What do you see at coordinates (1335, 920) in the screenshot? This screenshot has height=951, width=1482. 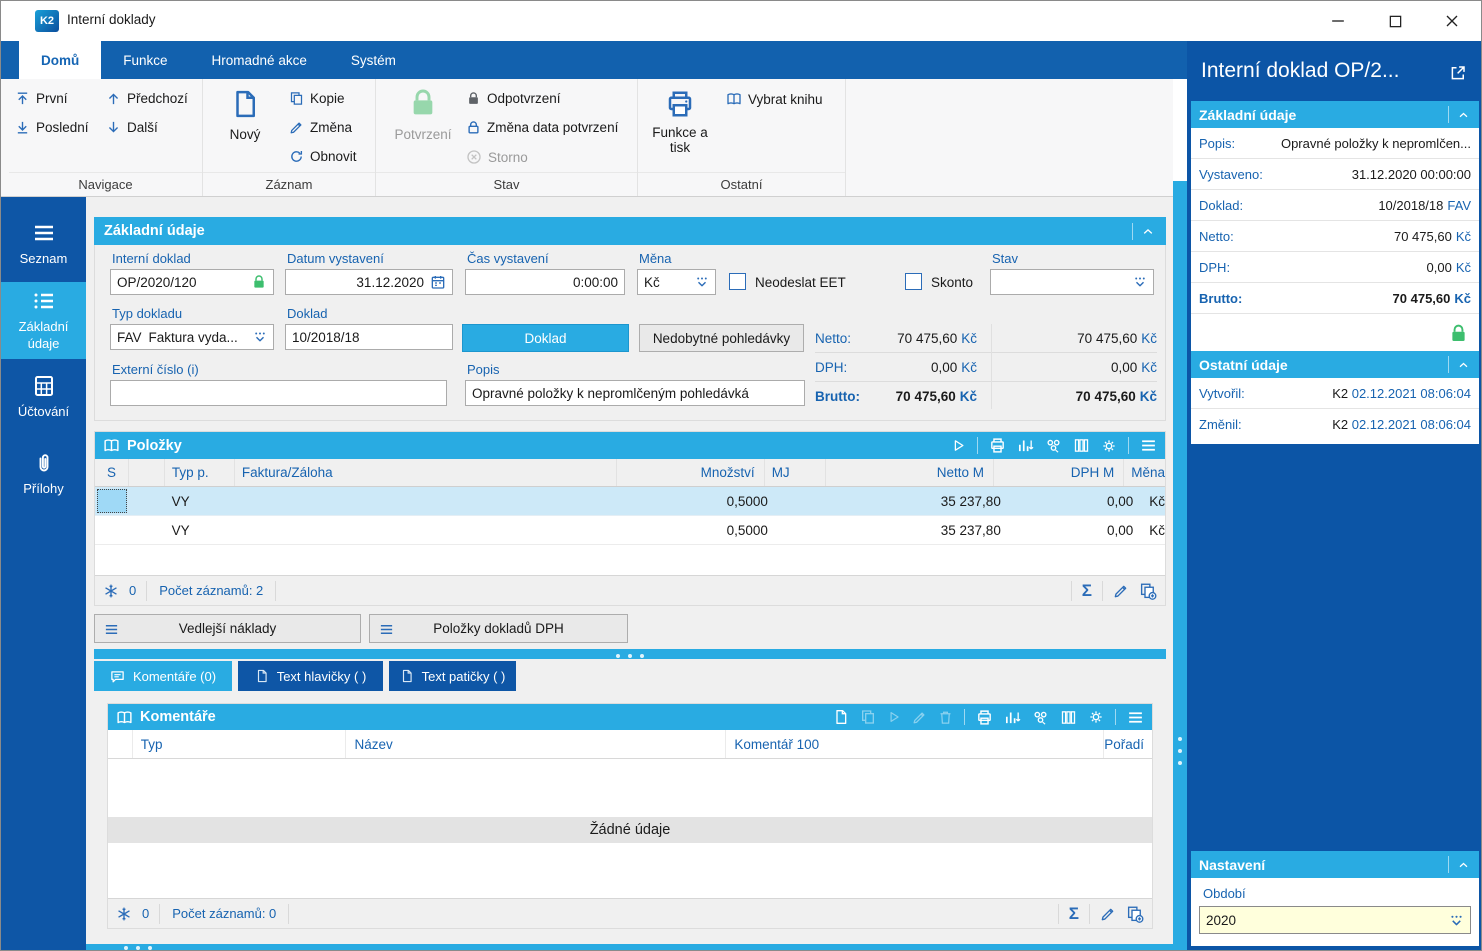 I see `obdobi-field: 2020` at bounding box center [1335, 920].